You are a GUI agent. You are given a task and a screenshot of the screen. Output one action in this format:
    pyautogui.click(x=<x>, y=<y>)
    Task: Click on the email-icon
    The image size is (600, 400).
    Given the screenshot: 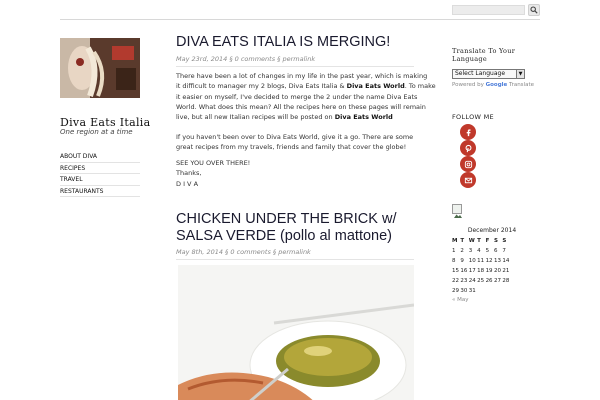 What is the action you would take?
    pyautogui.click(x=468, y=180)
    